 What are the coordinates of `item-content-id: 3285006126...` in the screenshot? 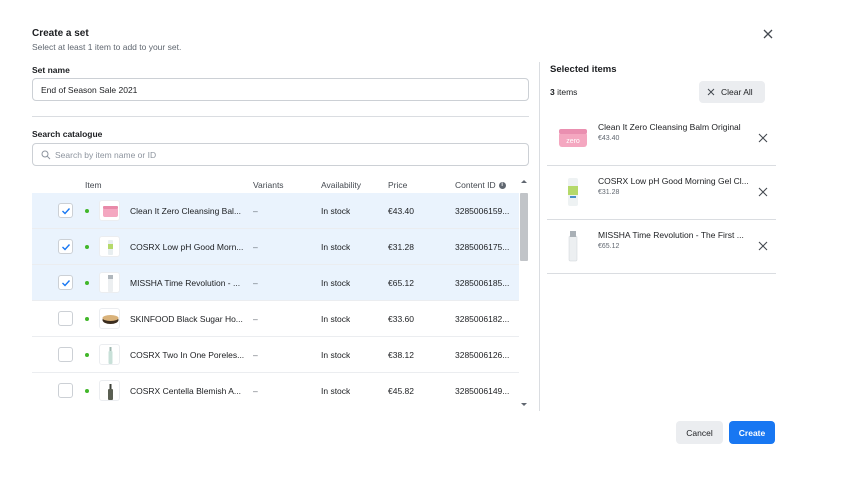 It's located at (482, 355).